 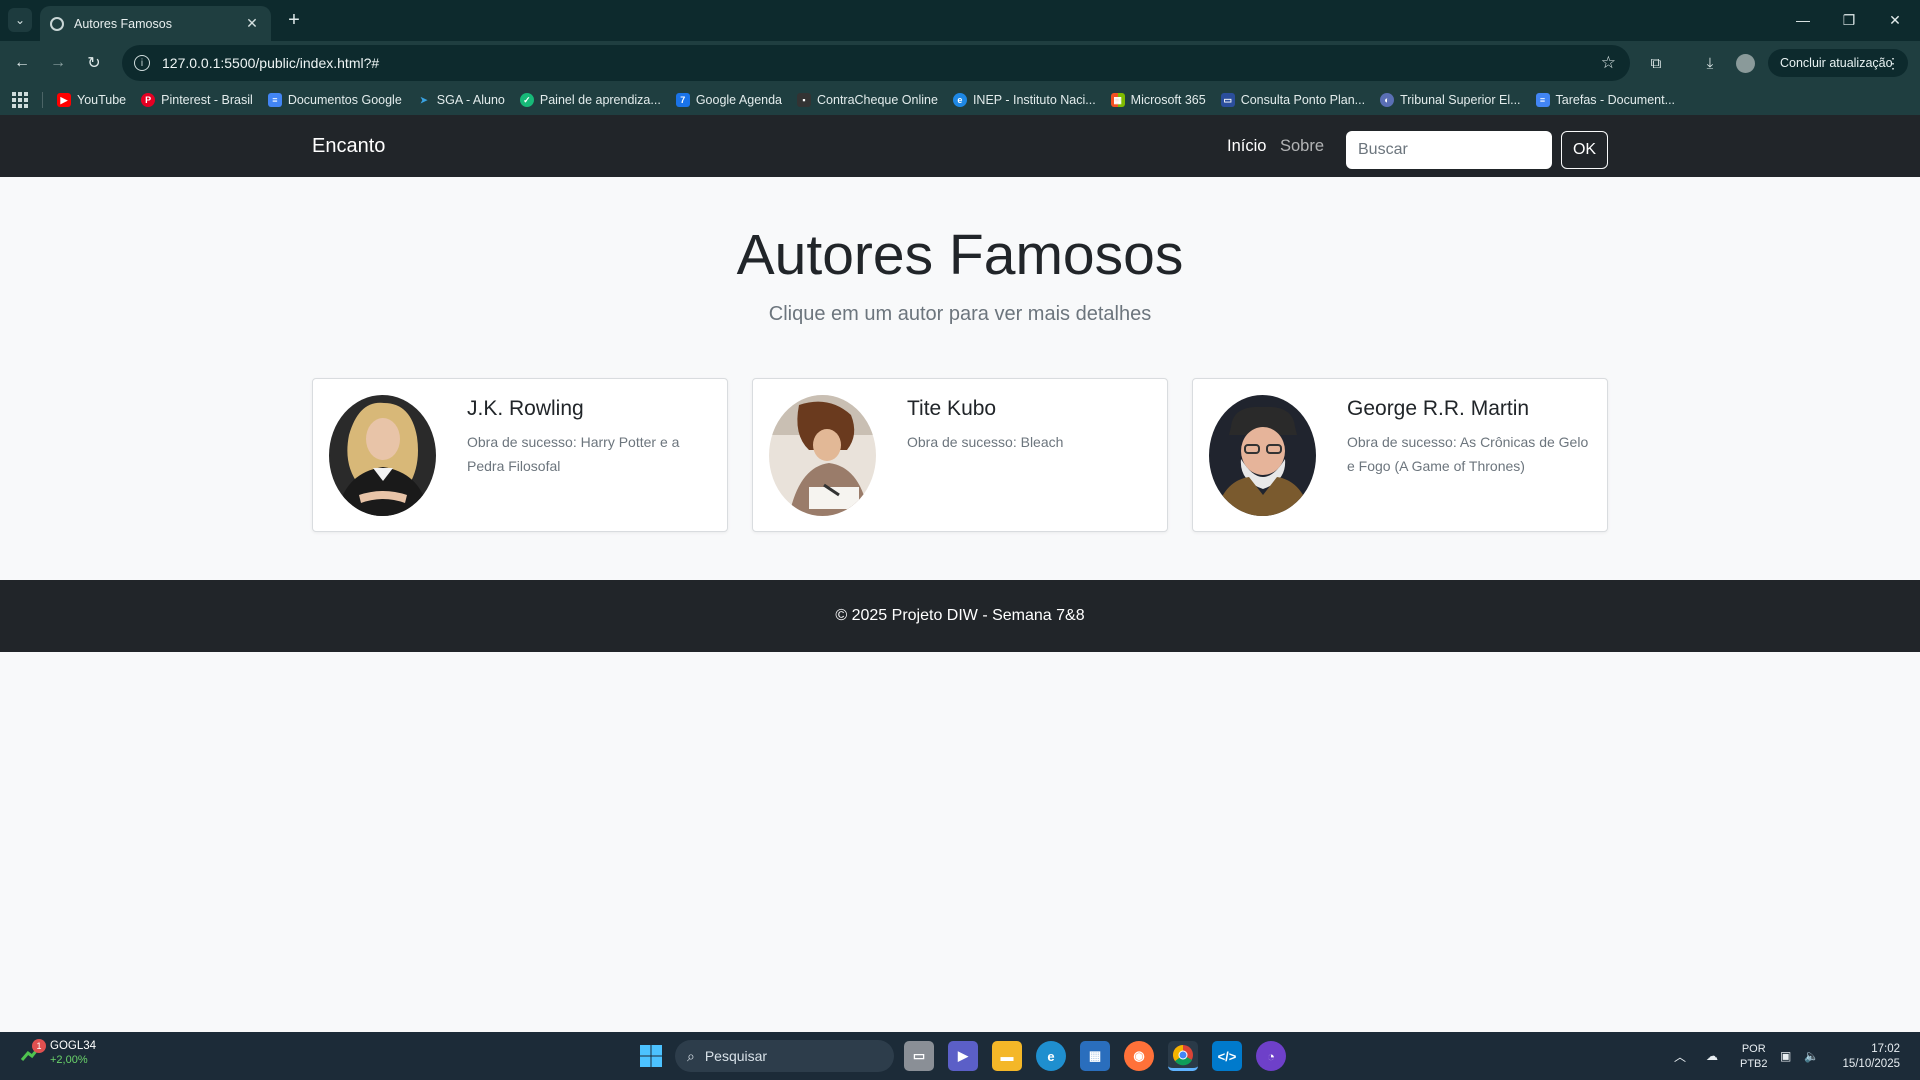 I want to click on back-button: ←, so click(x=22, y=63).